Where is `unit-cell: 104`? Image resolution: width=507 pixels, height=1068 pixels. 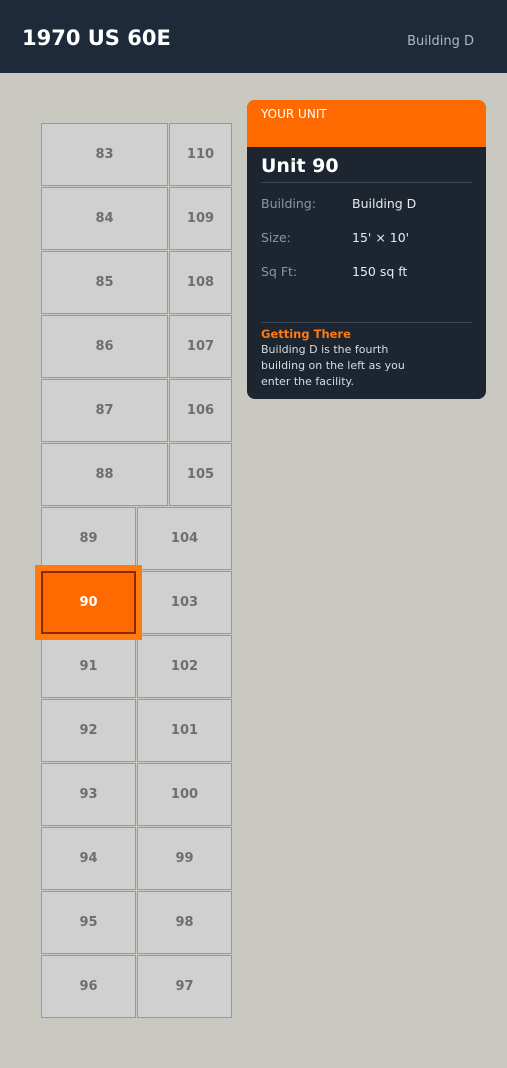 unit-cell: 104 is located at coordinates (184, 538).